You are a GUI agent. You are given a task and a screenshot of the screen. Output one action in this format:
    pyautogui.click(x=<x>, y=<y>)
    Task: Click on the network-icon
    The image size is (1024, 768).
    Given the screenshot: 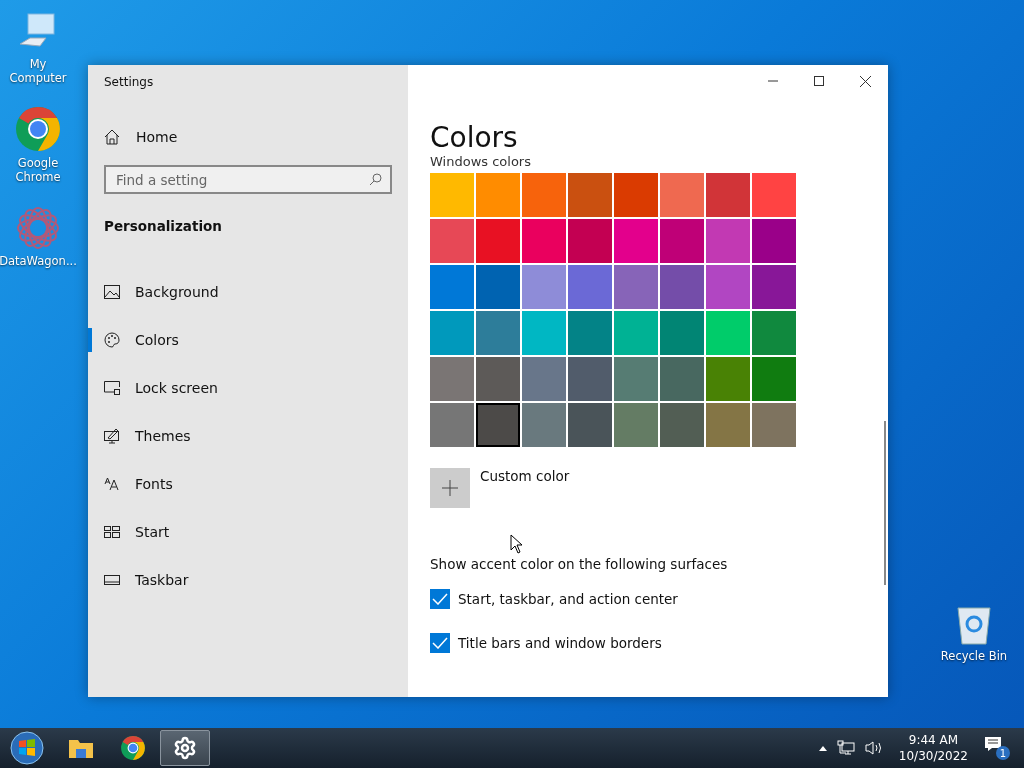 What is the action you would take?
    pyautogui.click(x=845, y=748)
    